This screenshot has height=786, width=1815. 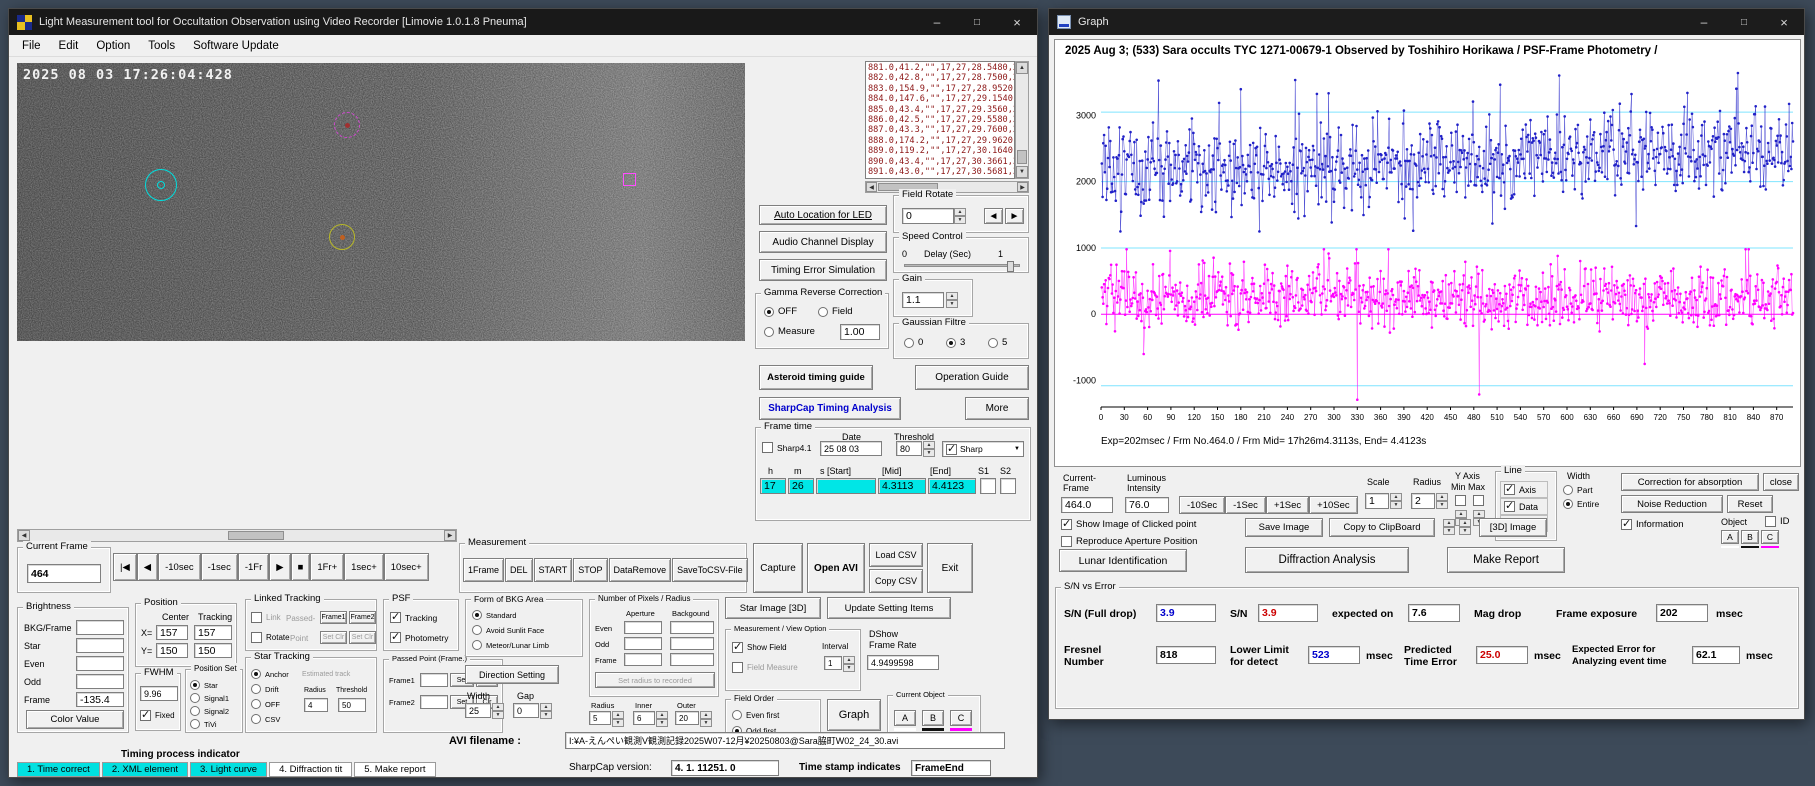 I want to click on expected-on-field: 7.6, so click(x=1434, y=613).